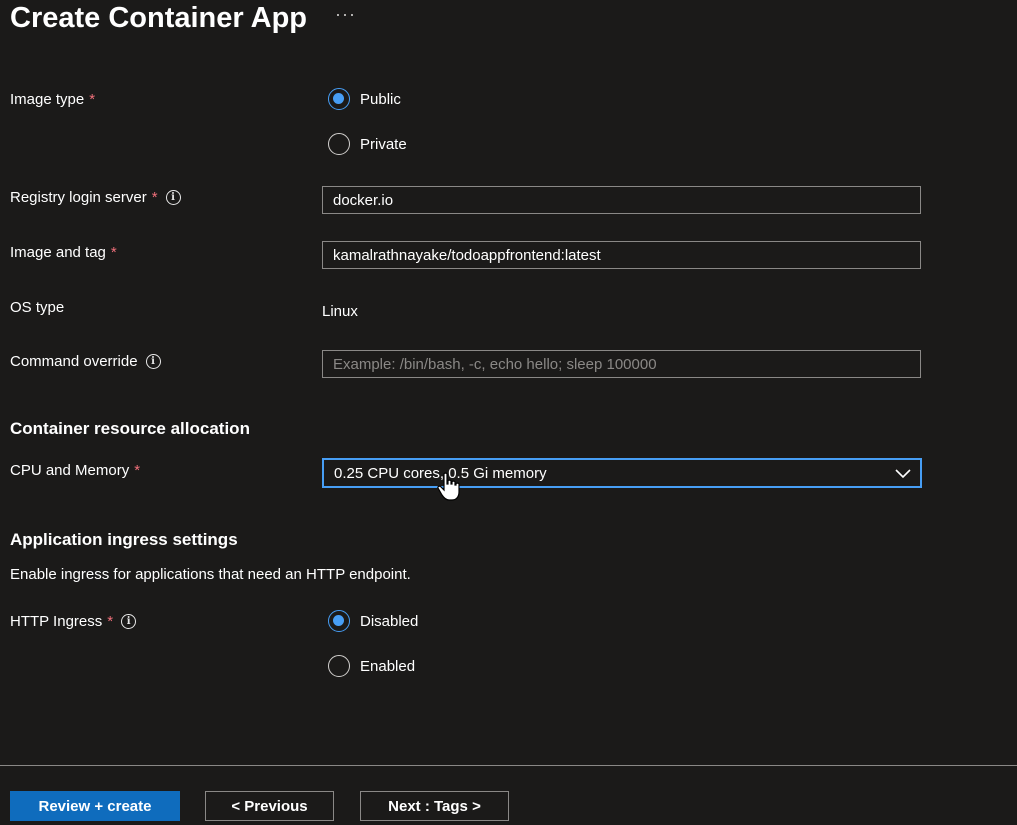 The image size is (1017, 825). I want to click on ingress-enabled-radio: Enabled, so click(371, 666).